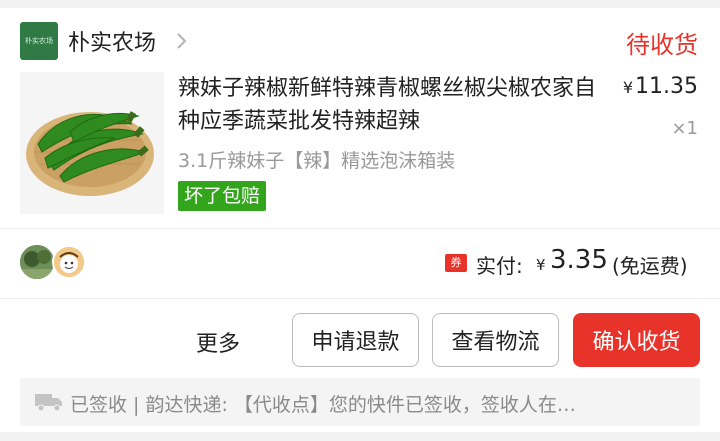  I want to click on payment-amount: 3.35, so click(579, 260).